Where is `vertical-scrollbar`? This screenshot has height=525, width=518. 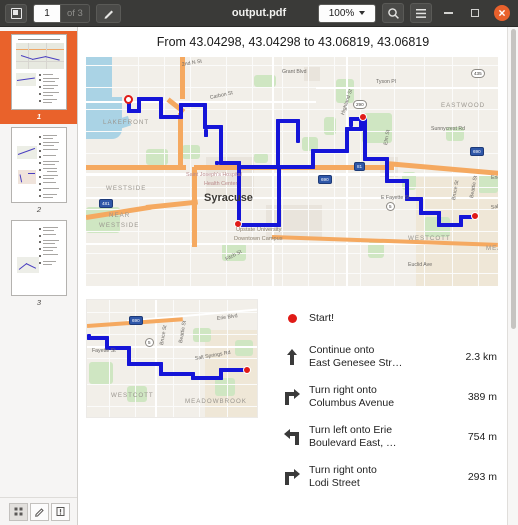 vertical-scrollbar is located at coordinates (512, 276).